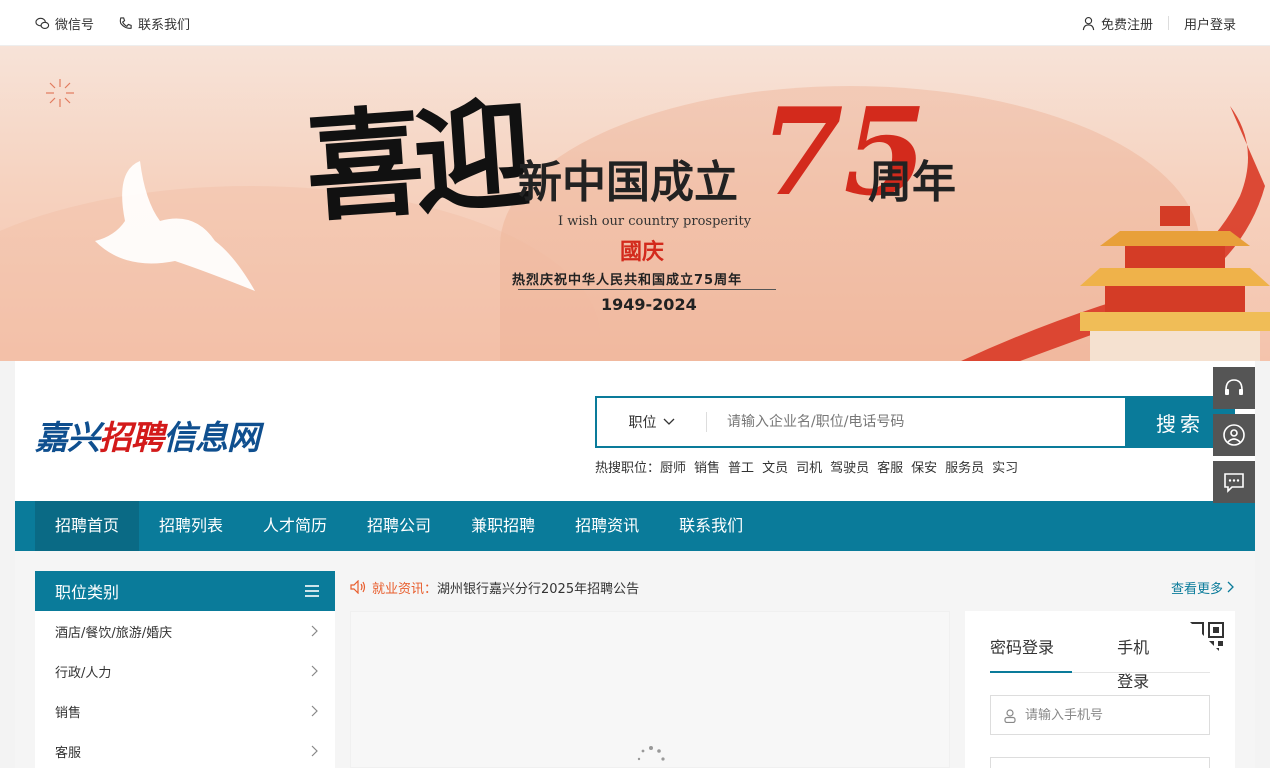 The width and height of the screenshot is (1270, 768). What do you see at coordinates (651, 753) in the screenshot?
I see `loading-spinner-icon` at bounding box center [651, 753].